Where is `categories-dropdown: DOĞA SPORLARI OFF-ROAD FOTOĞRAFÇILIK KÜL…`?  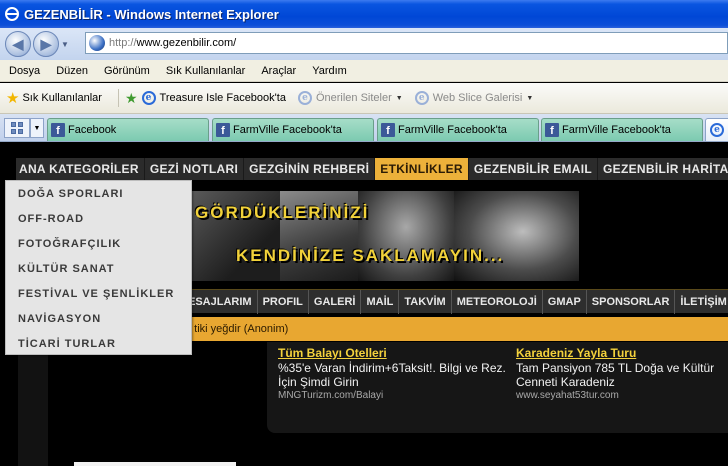
categories-dropdown: DOĞA SPORLARI OFF-ROAD FOTOĞRAFÇILIK KÜL… is located at coordinates (98, 267).